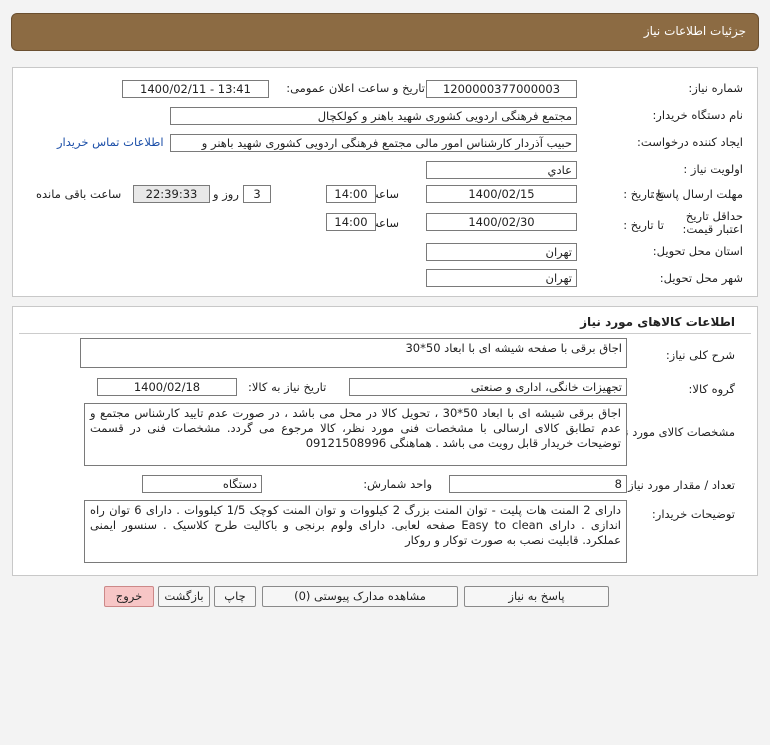 The image size is (770, 745). What do you see at coordinates (657, 322) in the screenshot?
I see `goods-section-title: اطلاعات کالاهای مورد نیاز` at bounding box center [657, 322].